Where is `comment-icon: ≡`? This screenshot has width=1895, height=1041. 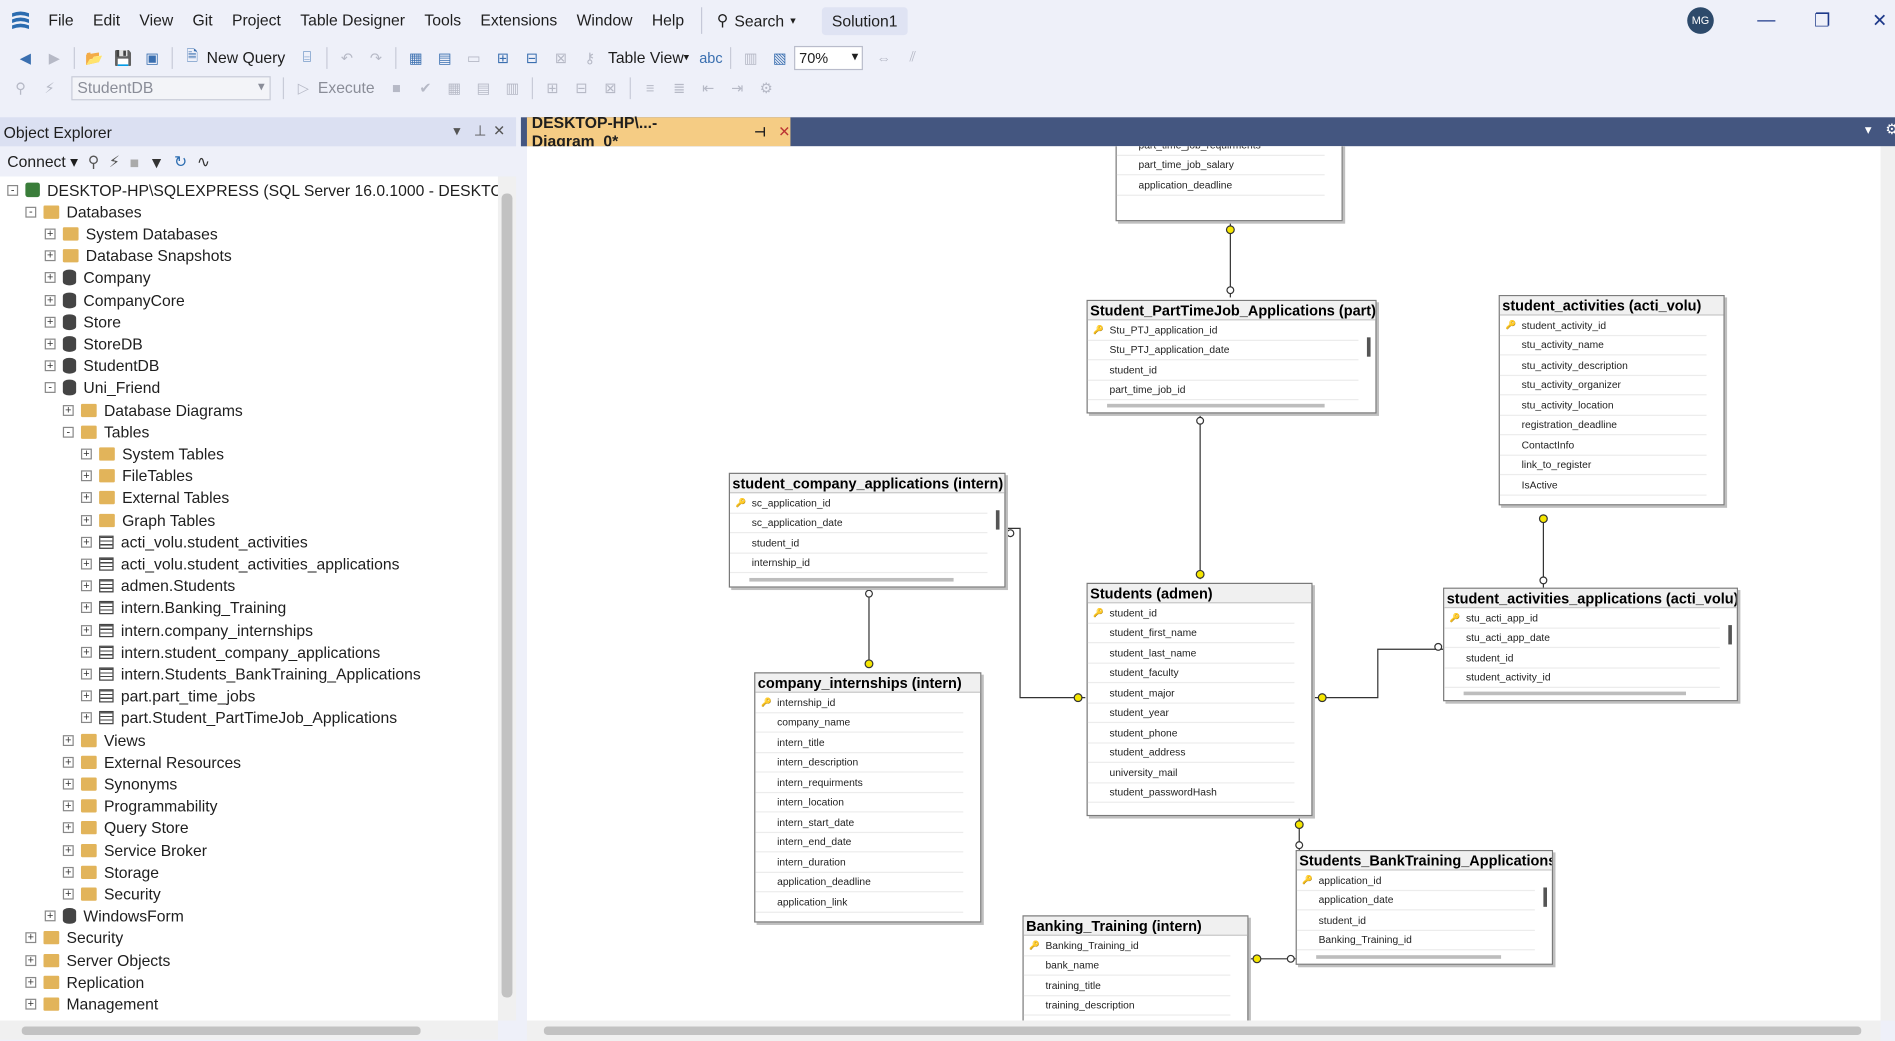 comment-icon: ≡ is located at coordinates (650, 87).